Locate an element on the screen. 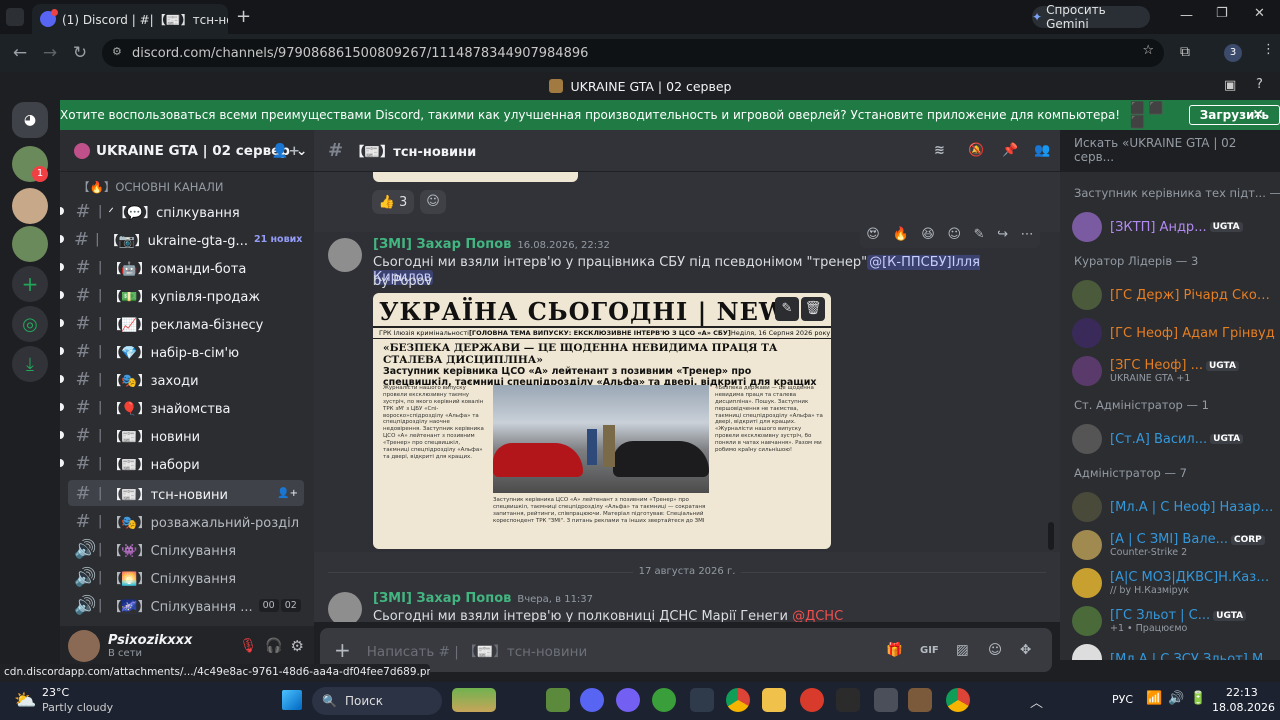  sticker-icon: ▨ is located at coordinates (962, 650).